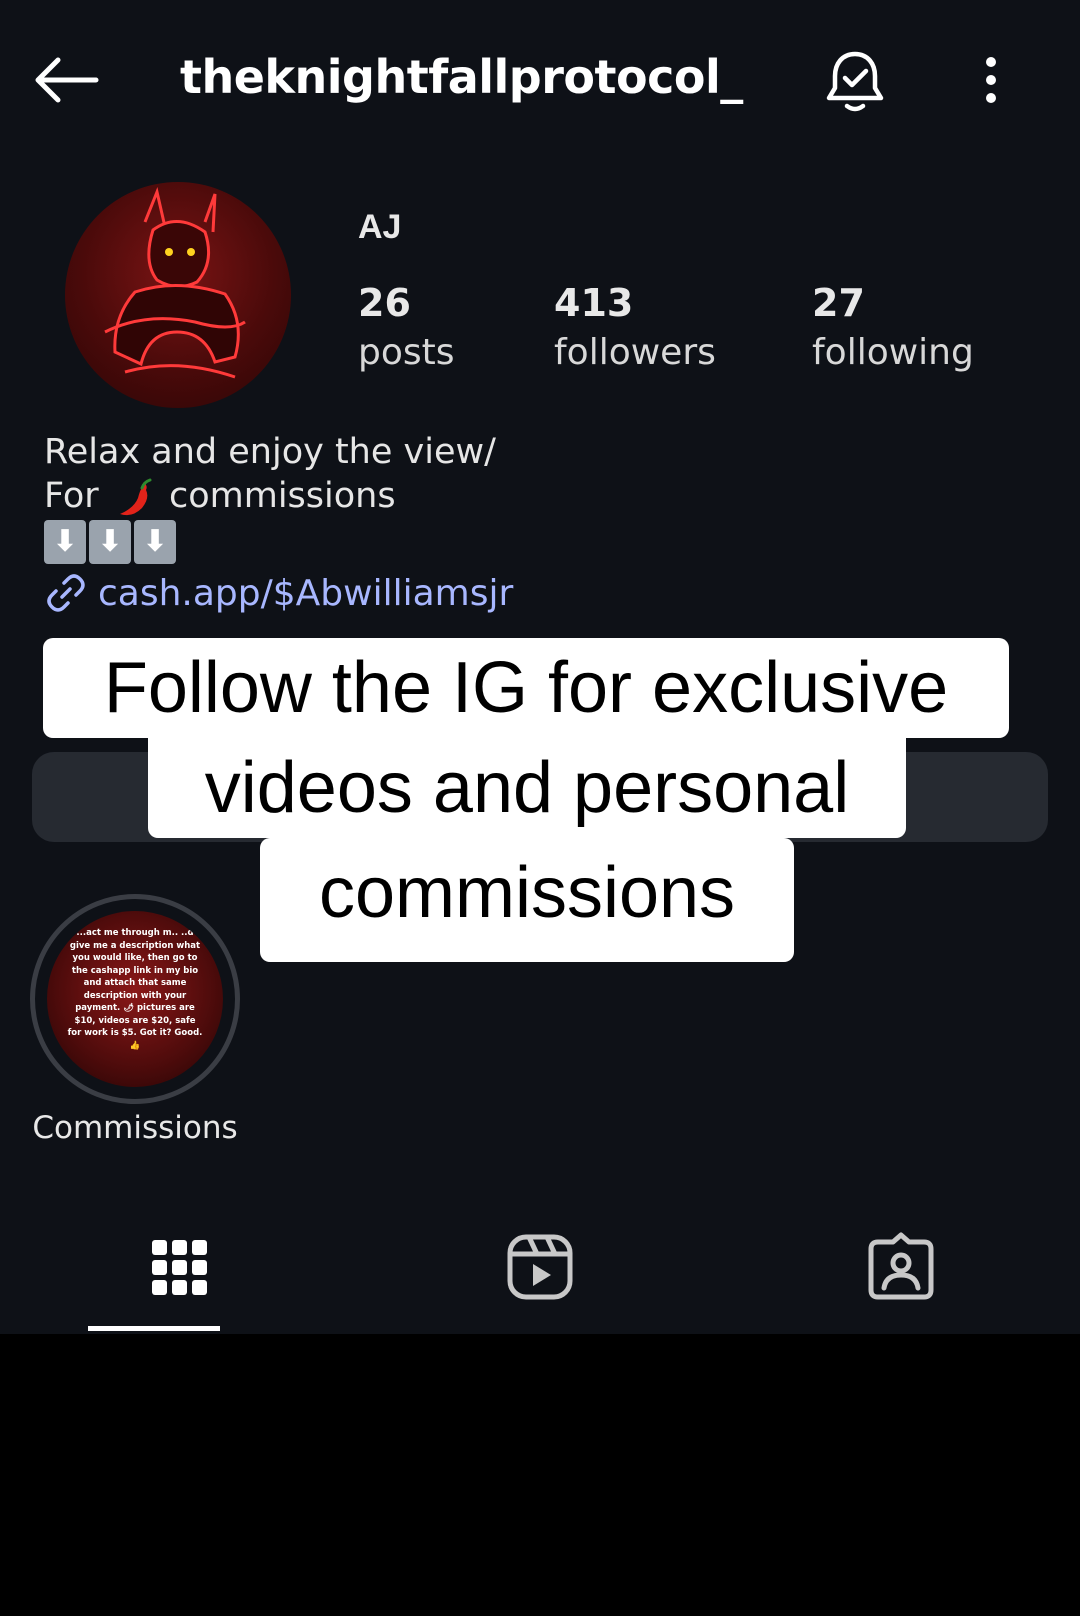 The image size is (1080, 1616). I want to click on kebab-menu-icon, so click(991, 80).